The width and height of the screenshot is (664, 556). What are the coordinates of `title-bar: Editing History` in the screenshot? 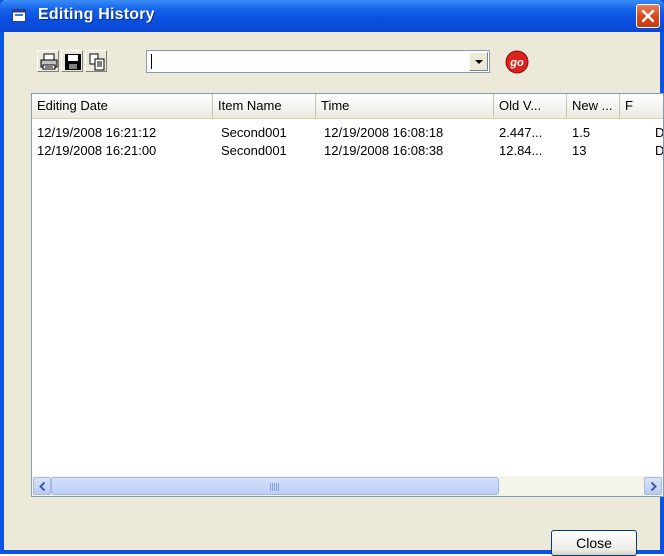 It's located at (332, 16).